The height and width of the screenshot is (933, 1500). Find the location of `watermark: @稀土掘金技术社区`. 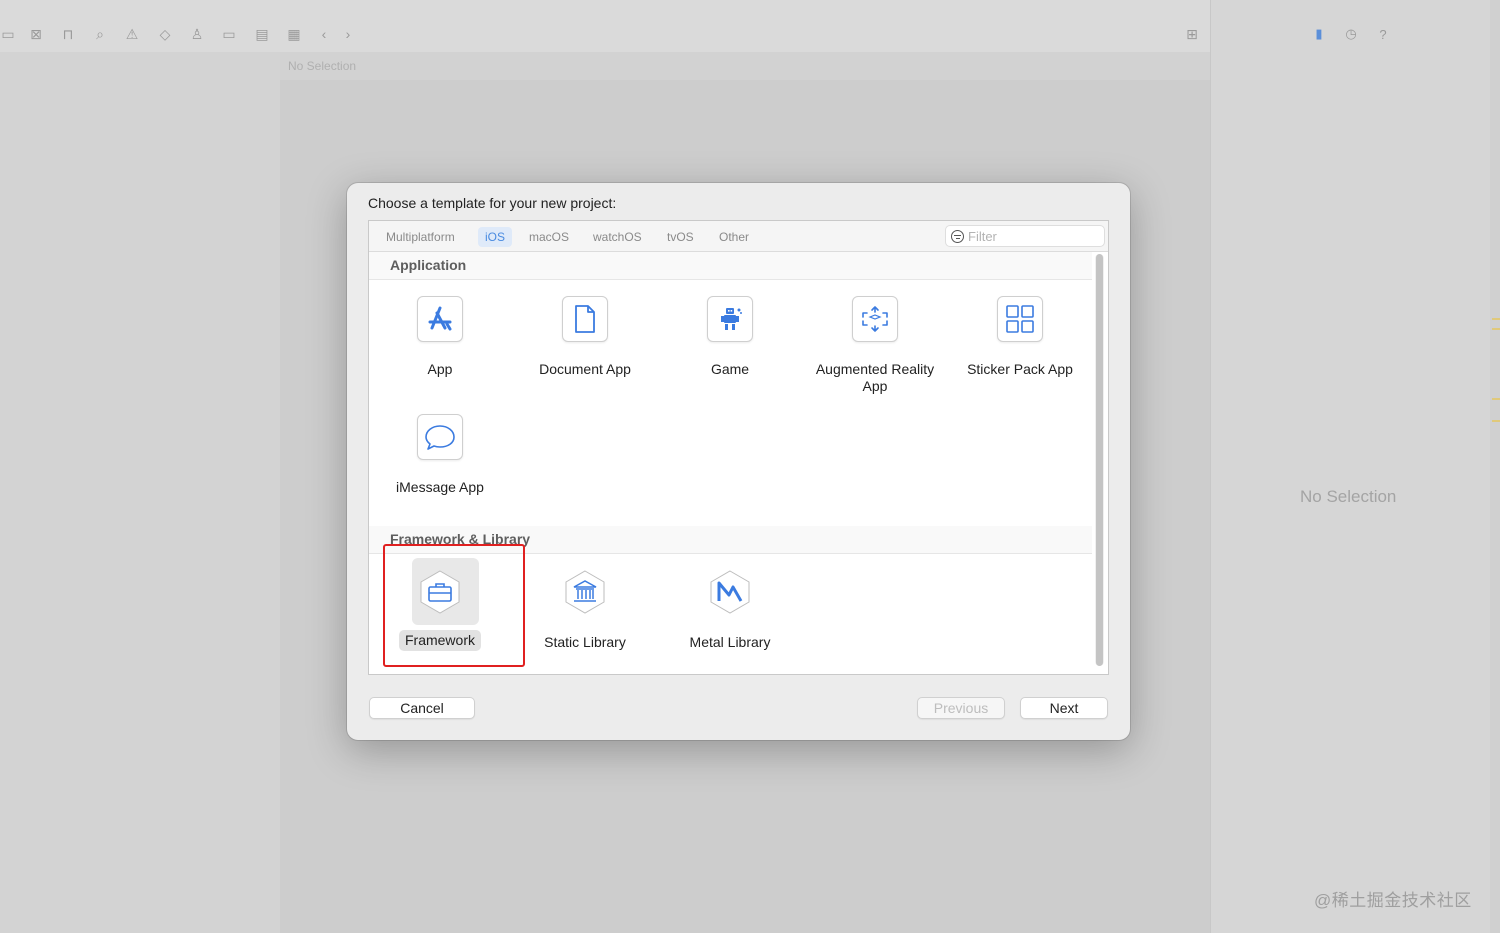

watermark: @稀土掘金技术社区 is located at coordinates (1393, 900).